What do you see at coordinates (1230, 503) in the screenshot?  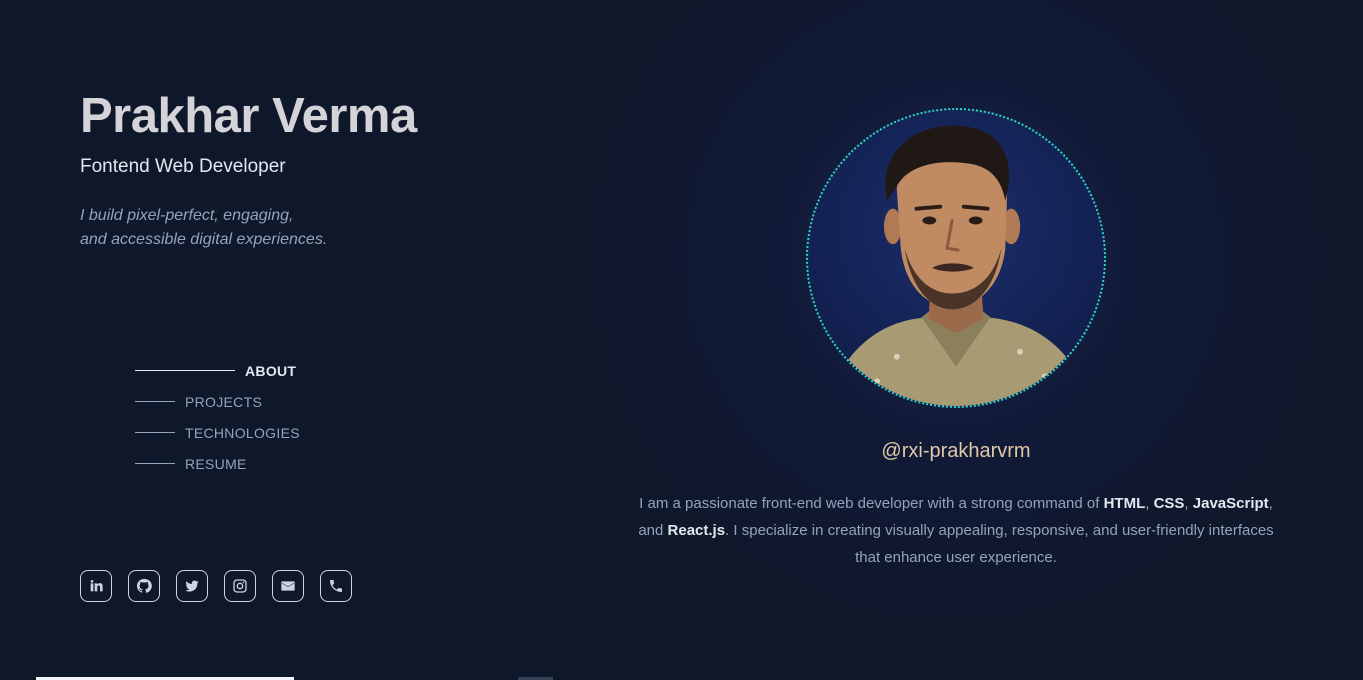 I see `bio-tech-javascript: JavaScript` at bounding box center [1230, 503].